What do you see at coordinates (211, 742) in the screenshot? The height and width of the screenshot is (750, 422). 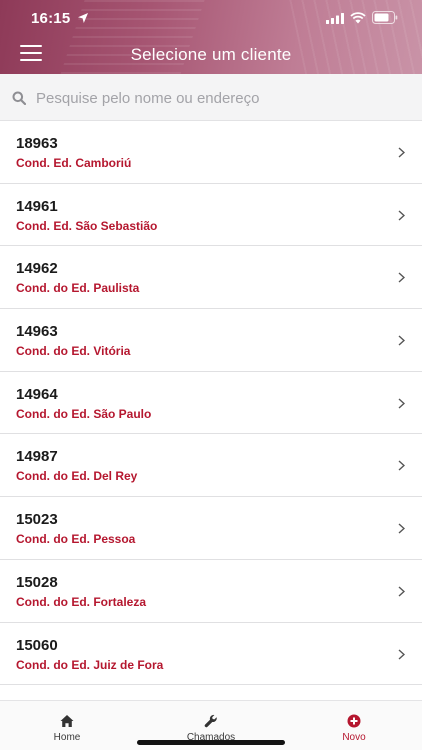 I see `home-indicator` at bounding box center [211, 742].